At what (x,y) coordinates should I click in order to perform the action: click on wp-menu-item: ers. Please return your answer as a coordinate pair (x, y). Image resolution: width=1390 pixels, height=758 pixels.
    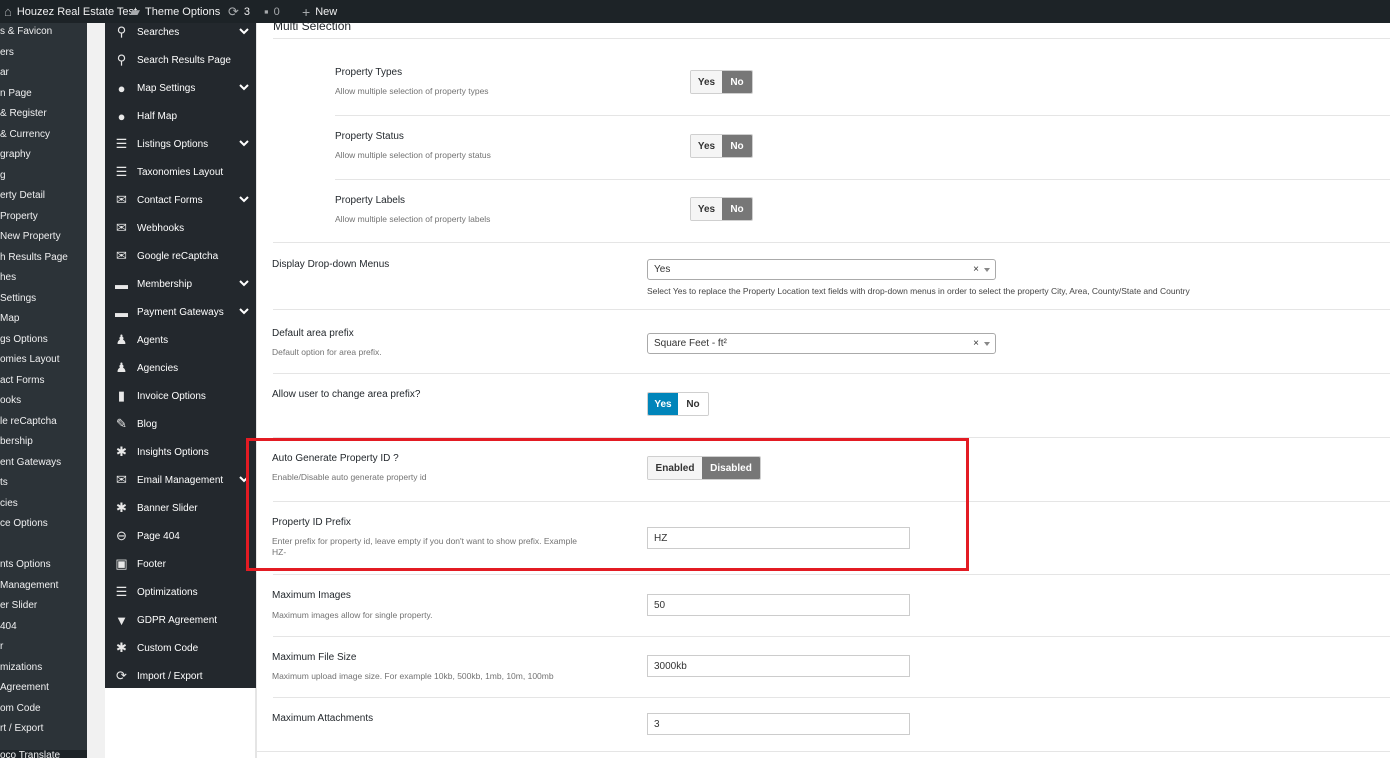
    Looking at the image, I should click on (7, 52).